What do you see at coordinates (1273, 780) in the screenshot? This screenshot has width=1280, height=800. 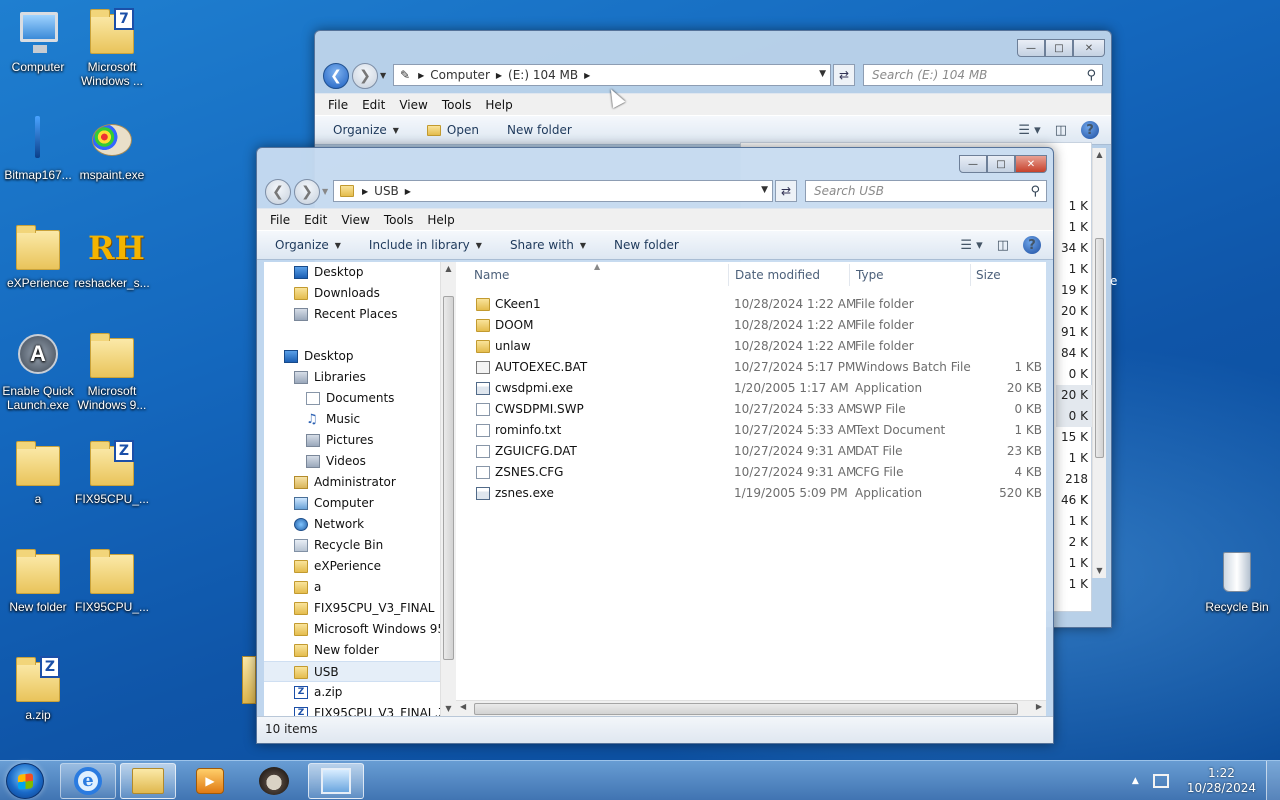 I see `show-desktop-button` at bounding box center [1273, 780].